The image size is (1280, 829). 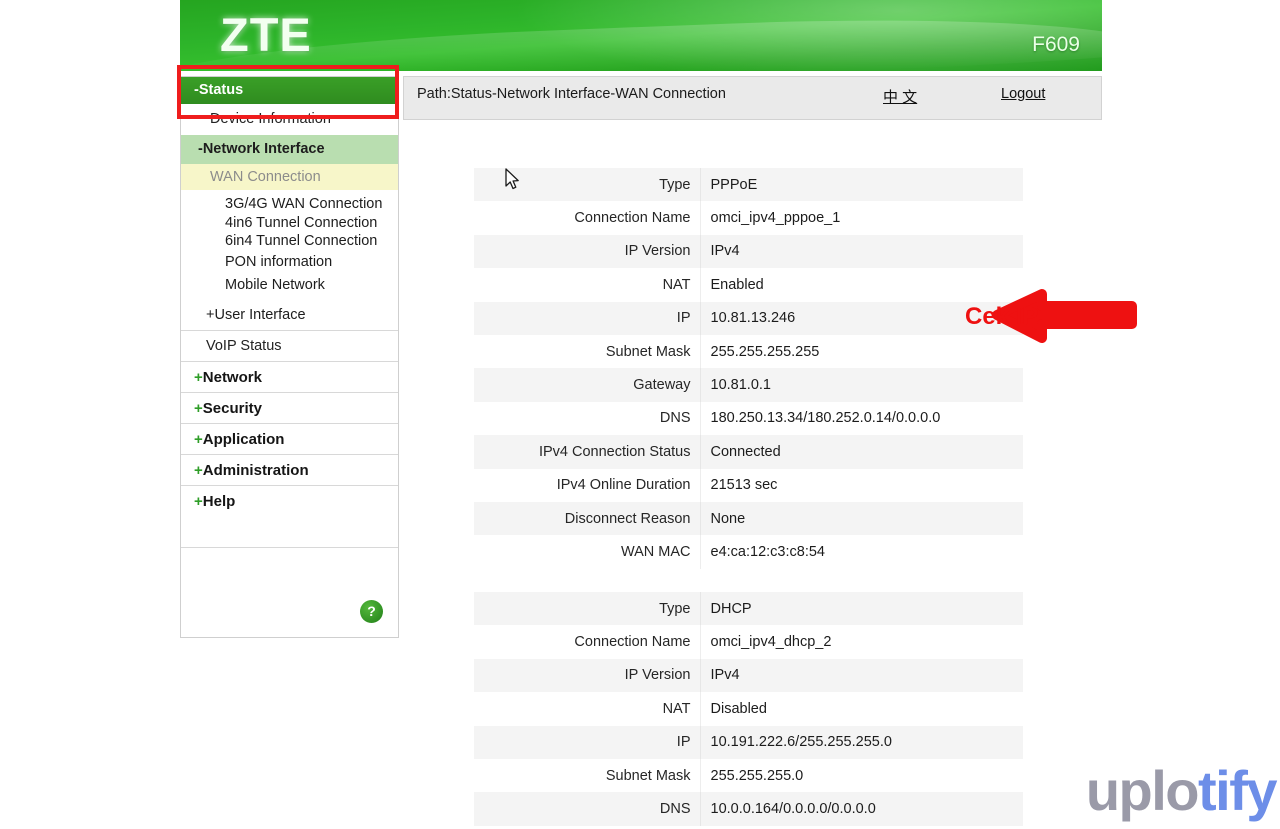 I want to click on sidebar-item-voip-status: VoIP Status, so click(x=289, y=345).